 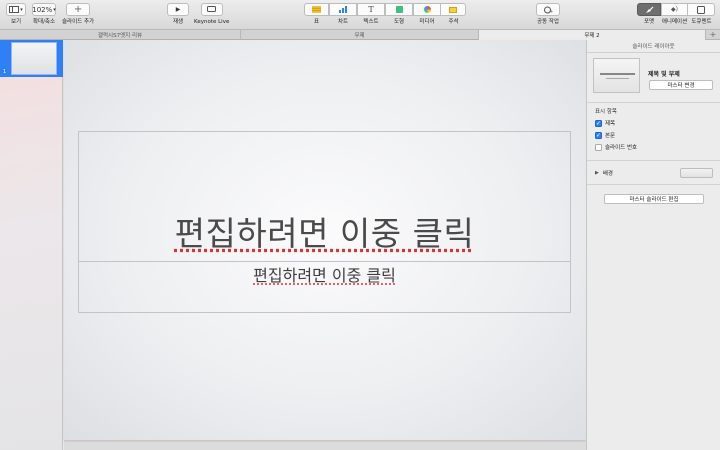 I want to click on comment-icon, so click(x=453, y=9).